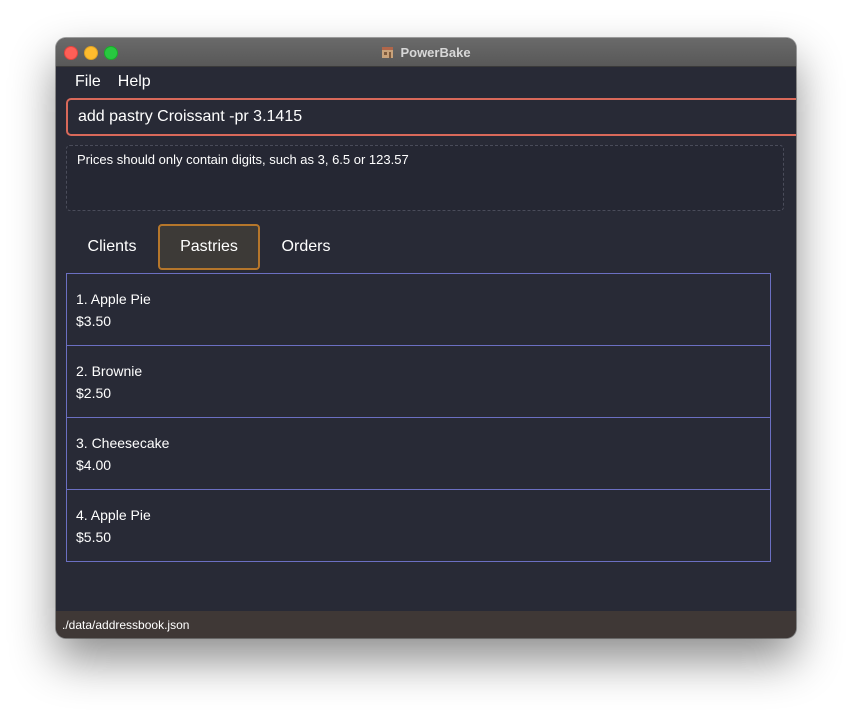 Image resolution: width=852 pixels, height=712 pixels. I want to click on tab-pastries: Pastries, so click(209, 247).